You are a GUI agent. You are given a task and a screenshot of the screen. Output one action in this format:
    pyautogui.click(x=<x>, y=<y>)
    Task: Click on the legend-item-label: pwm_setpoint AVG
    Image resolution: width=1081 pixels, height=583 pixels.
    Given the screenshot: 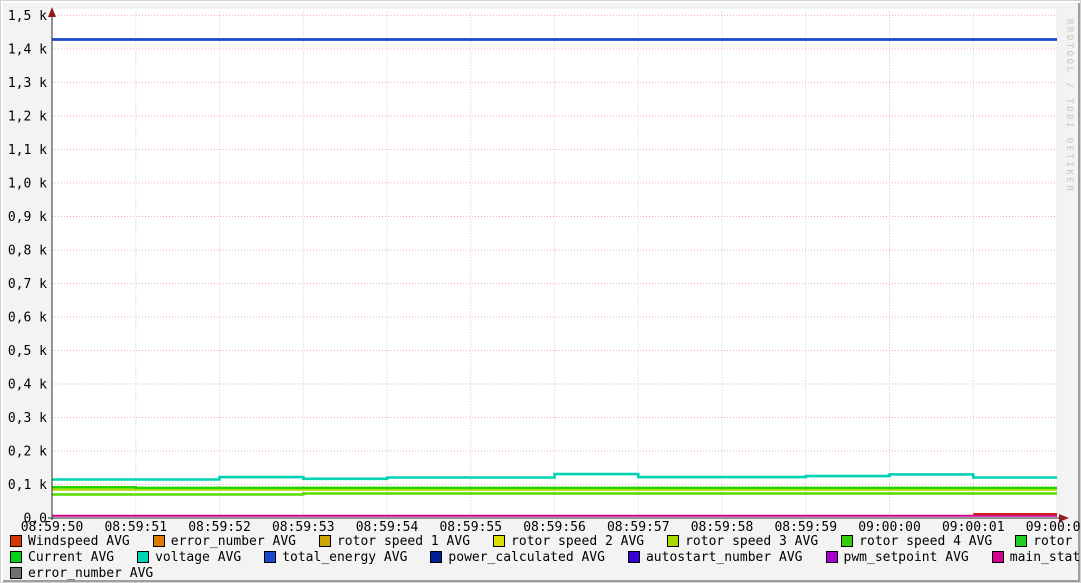 What is the action you would take?
    pyautogui.click(x=906, y=557)
    